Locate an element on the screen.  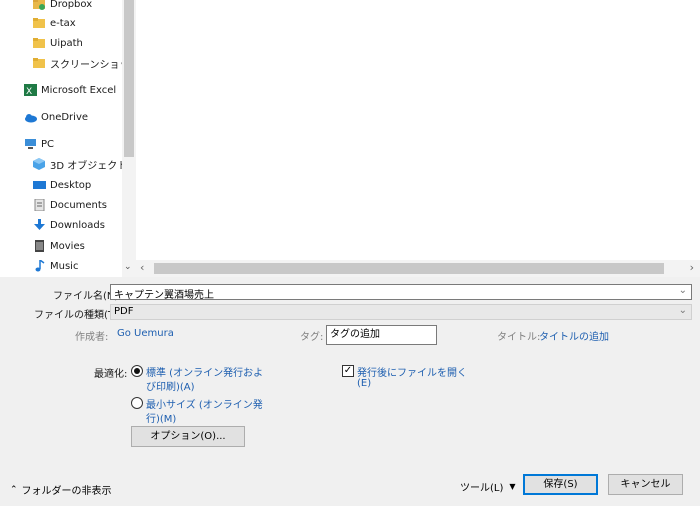
nav-item-uipath: Uipath is located at coordinates (58, 43).